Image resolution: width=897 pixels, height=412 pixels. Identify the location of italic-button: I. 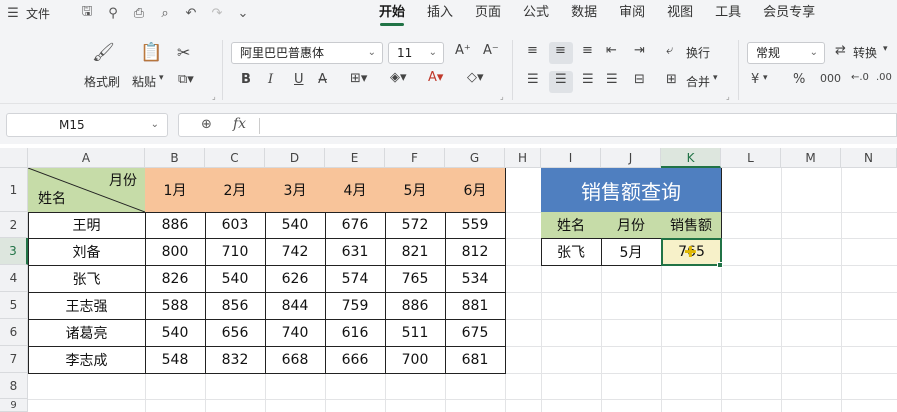
(270, 79).